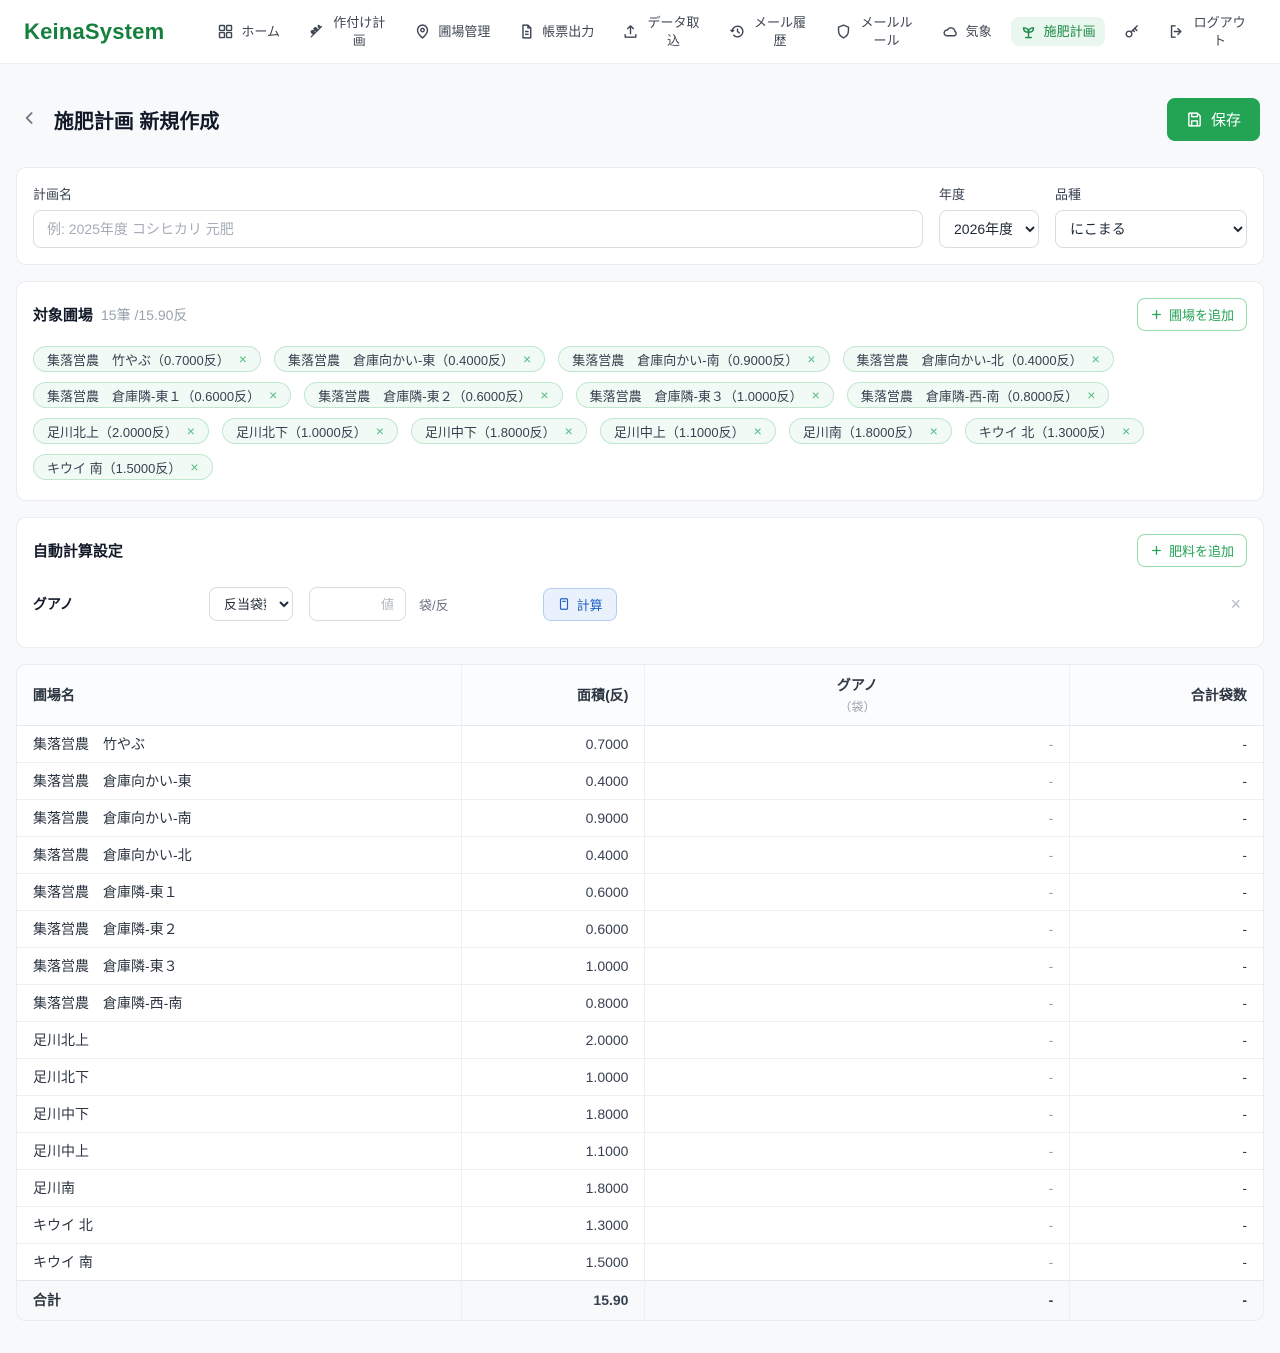  I want to click on plan-name-input, so click(478, 229).